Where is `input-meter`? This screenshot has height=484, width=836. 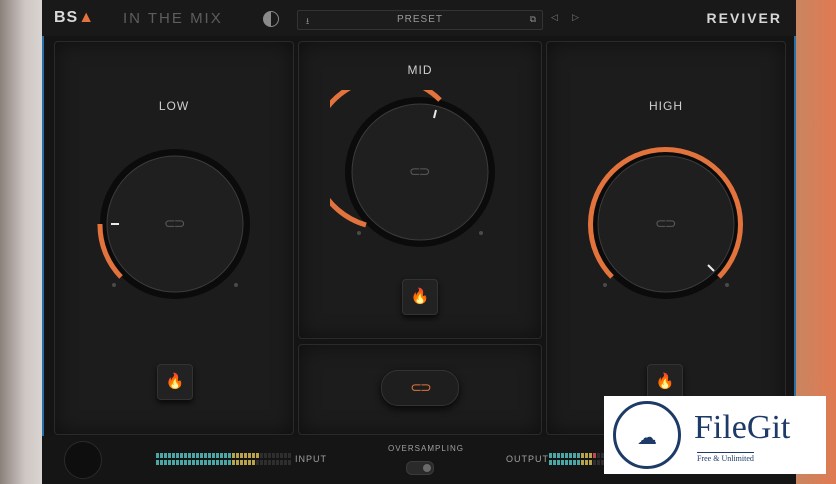
input-meter is located at coordinates (223, 455).